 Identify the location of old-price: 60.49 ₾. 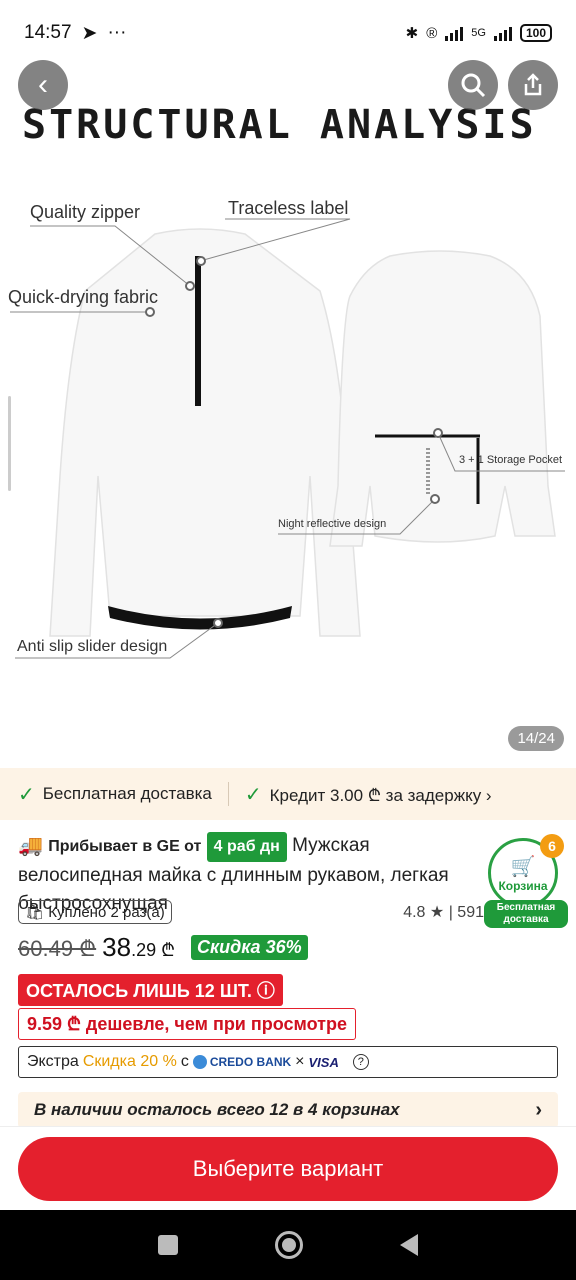
(57, 948).